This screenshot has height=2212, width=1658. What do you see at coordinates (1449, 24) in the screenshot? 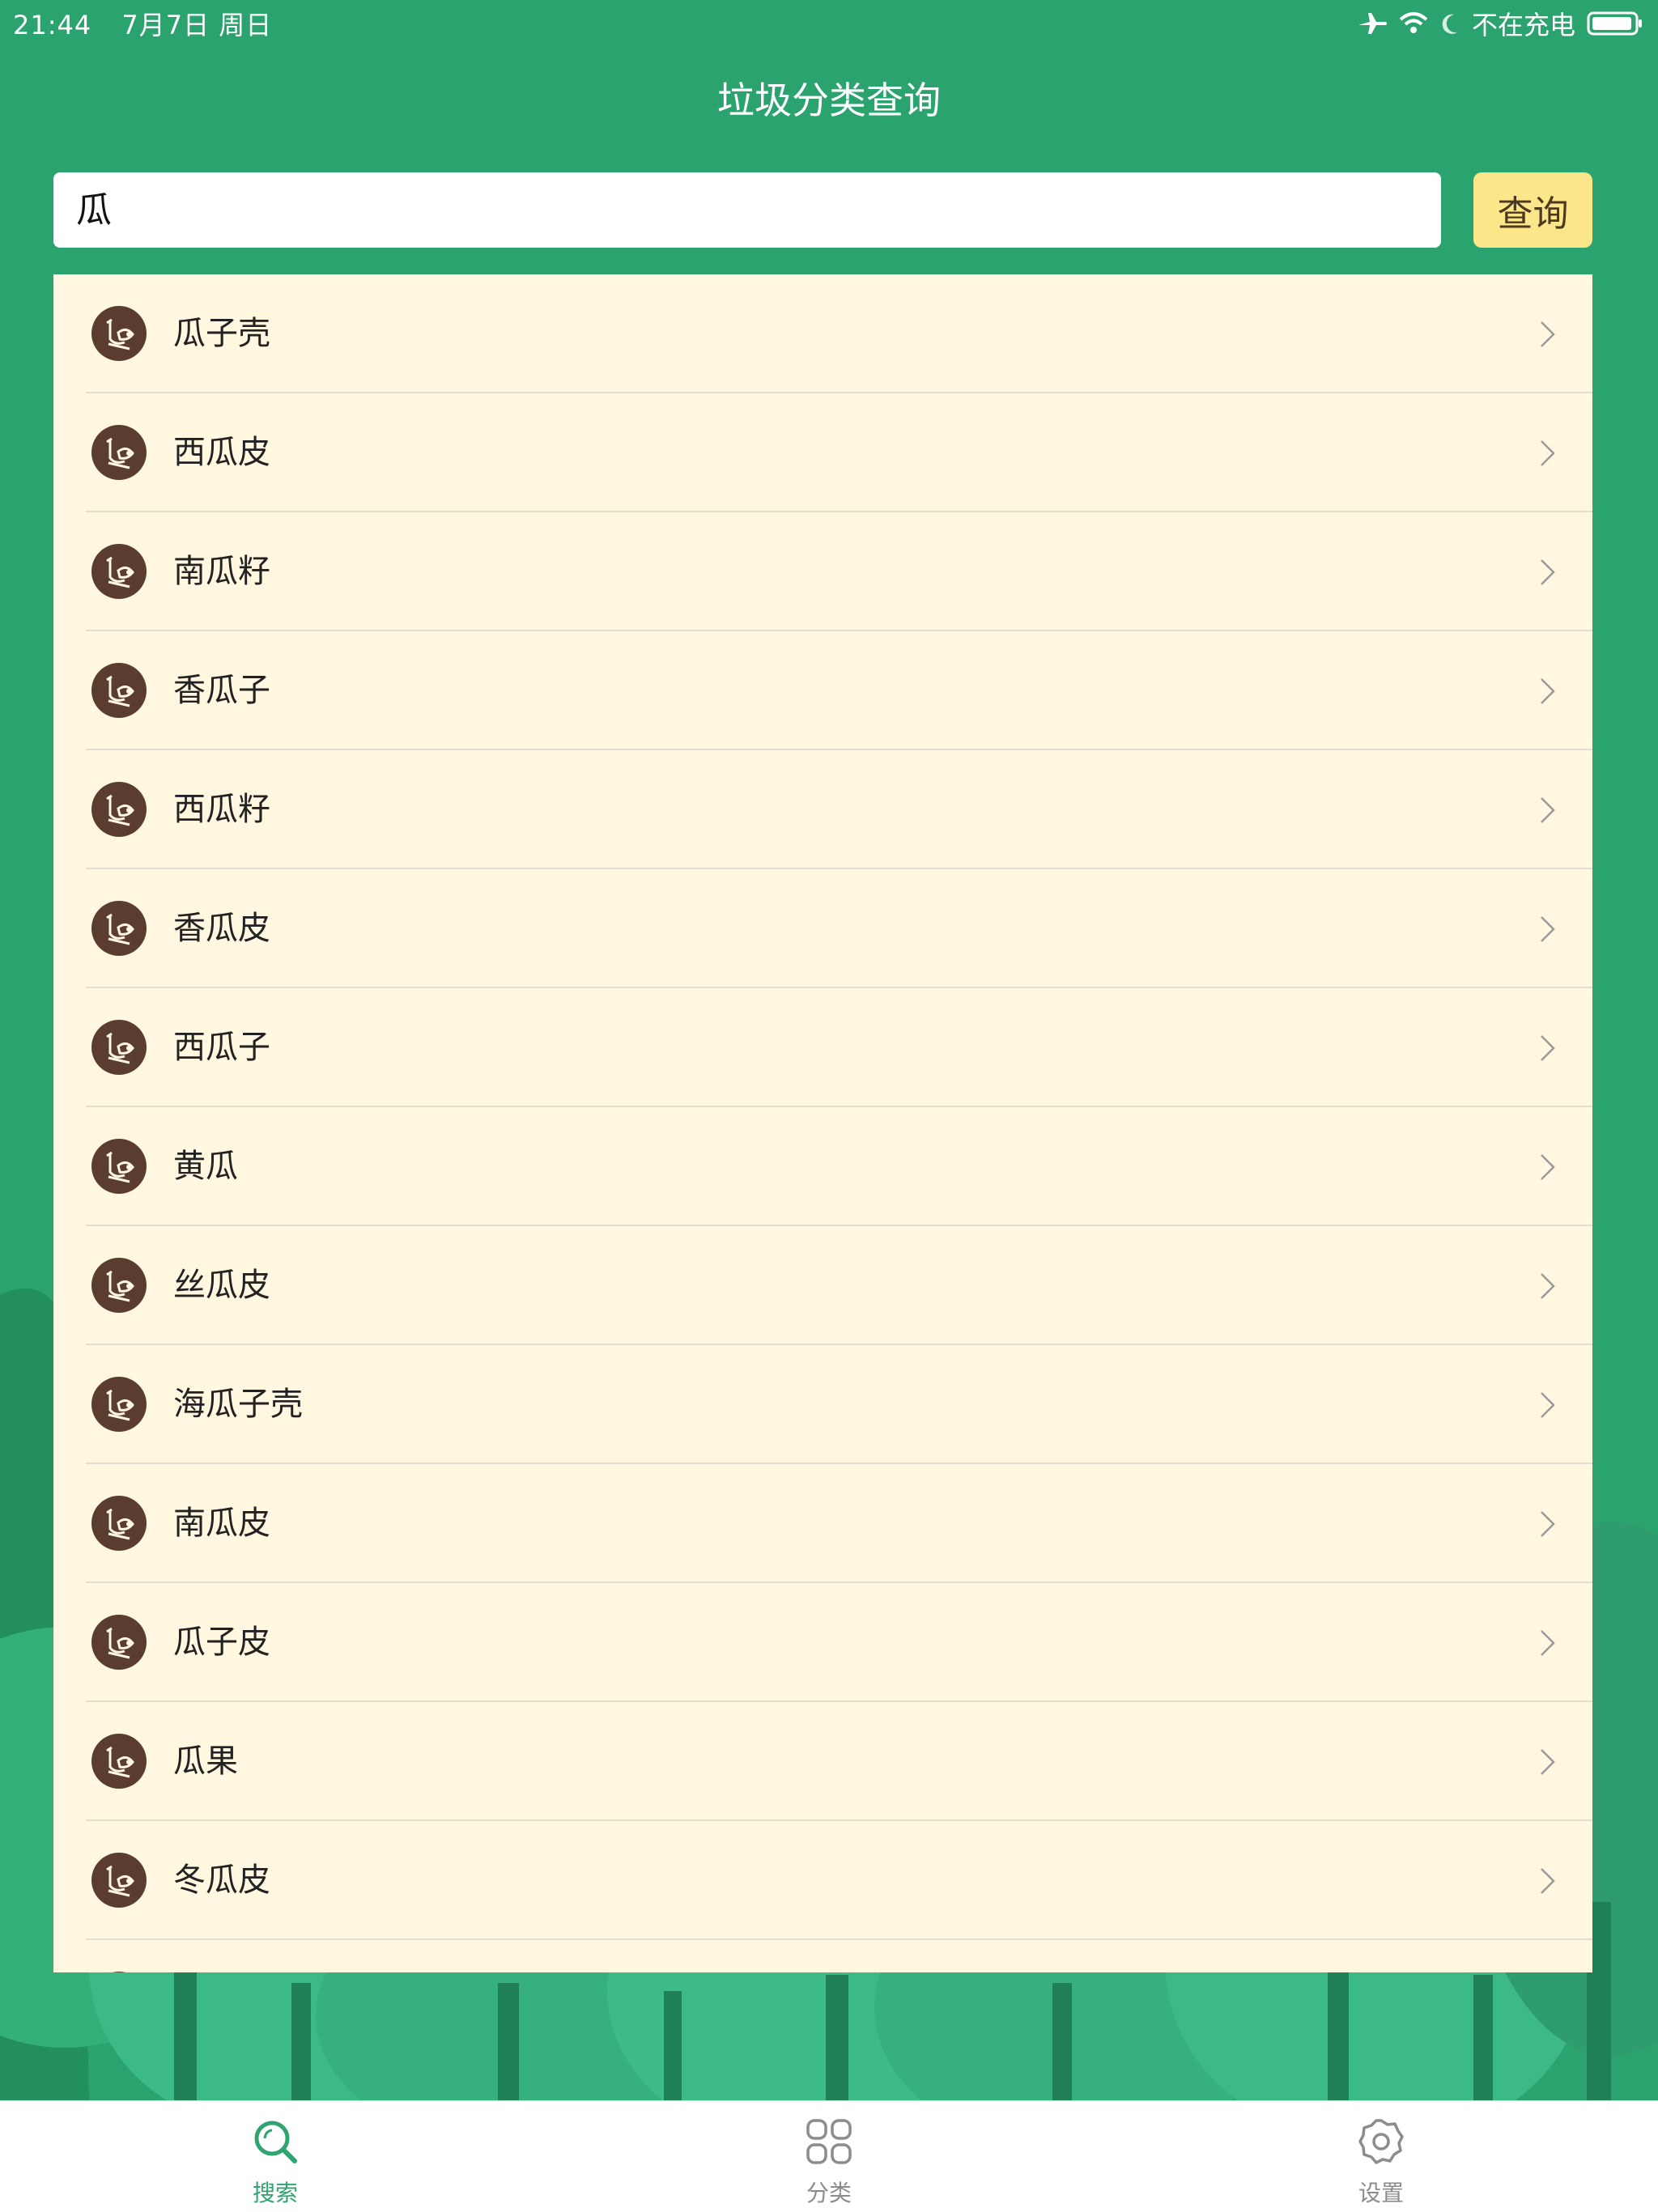
I see `moon-icon` at bounding box center [1449, 24].